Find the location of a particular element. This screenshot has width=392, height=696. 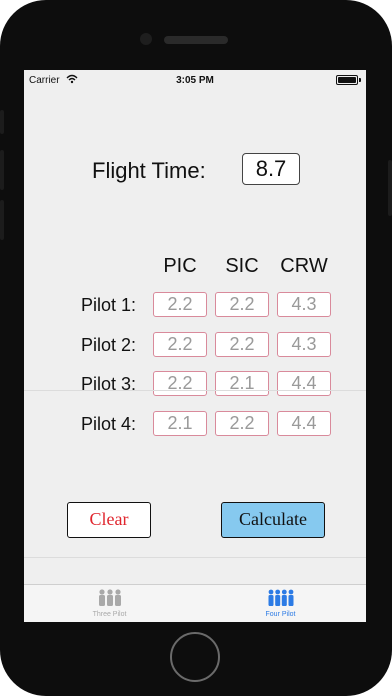

earpiece-speaker is located at coordinates (196, 40).